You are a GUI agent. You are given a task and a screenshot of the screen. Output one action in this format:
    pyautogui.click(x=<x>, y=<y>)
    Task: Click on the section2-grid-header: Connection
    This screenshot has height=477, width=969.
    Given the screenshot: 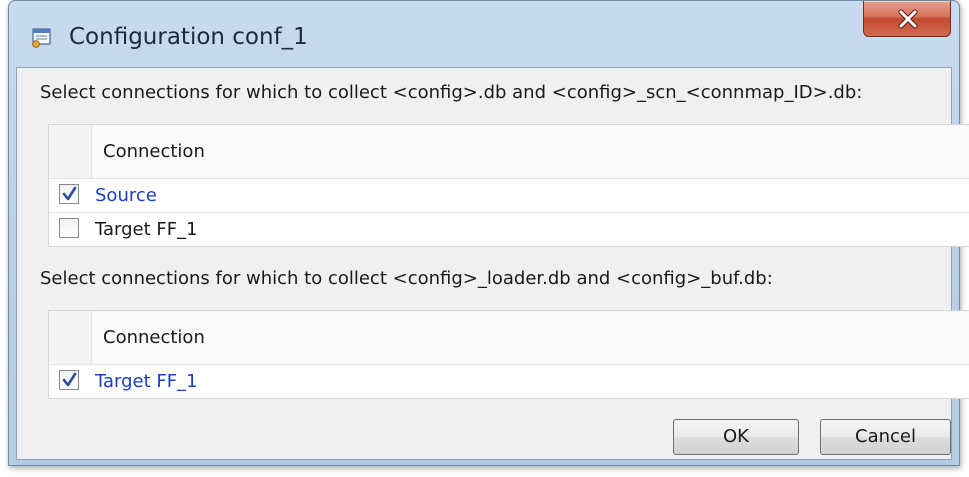 What is the action you would take?
    pyautogui.click(x=509, y=338)
    